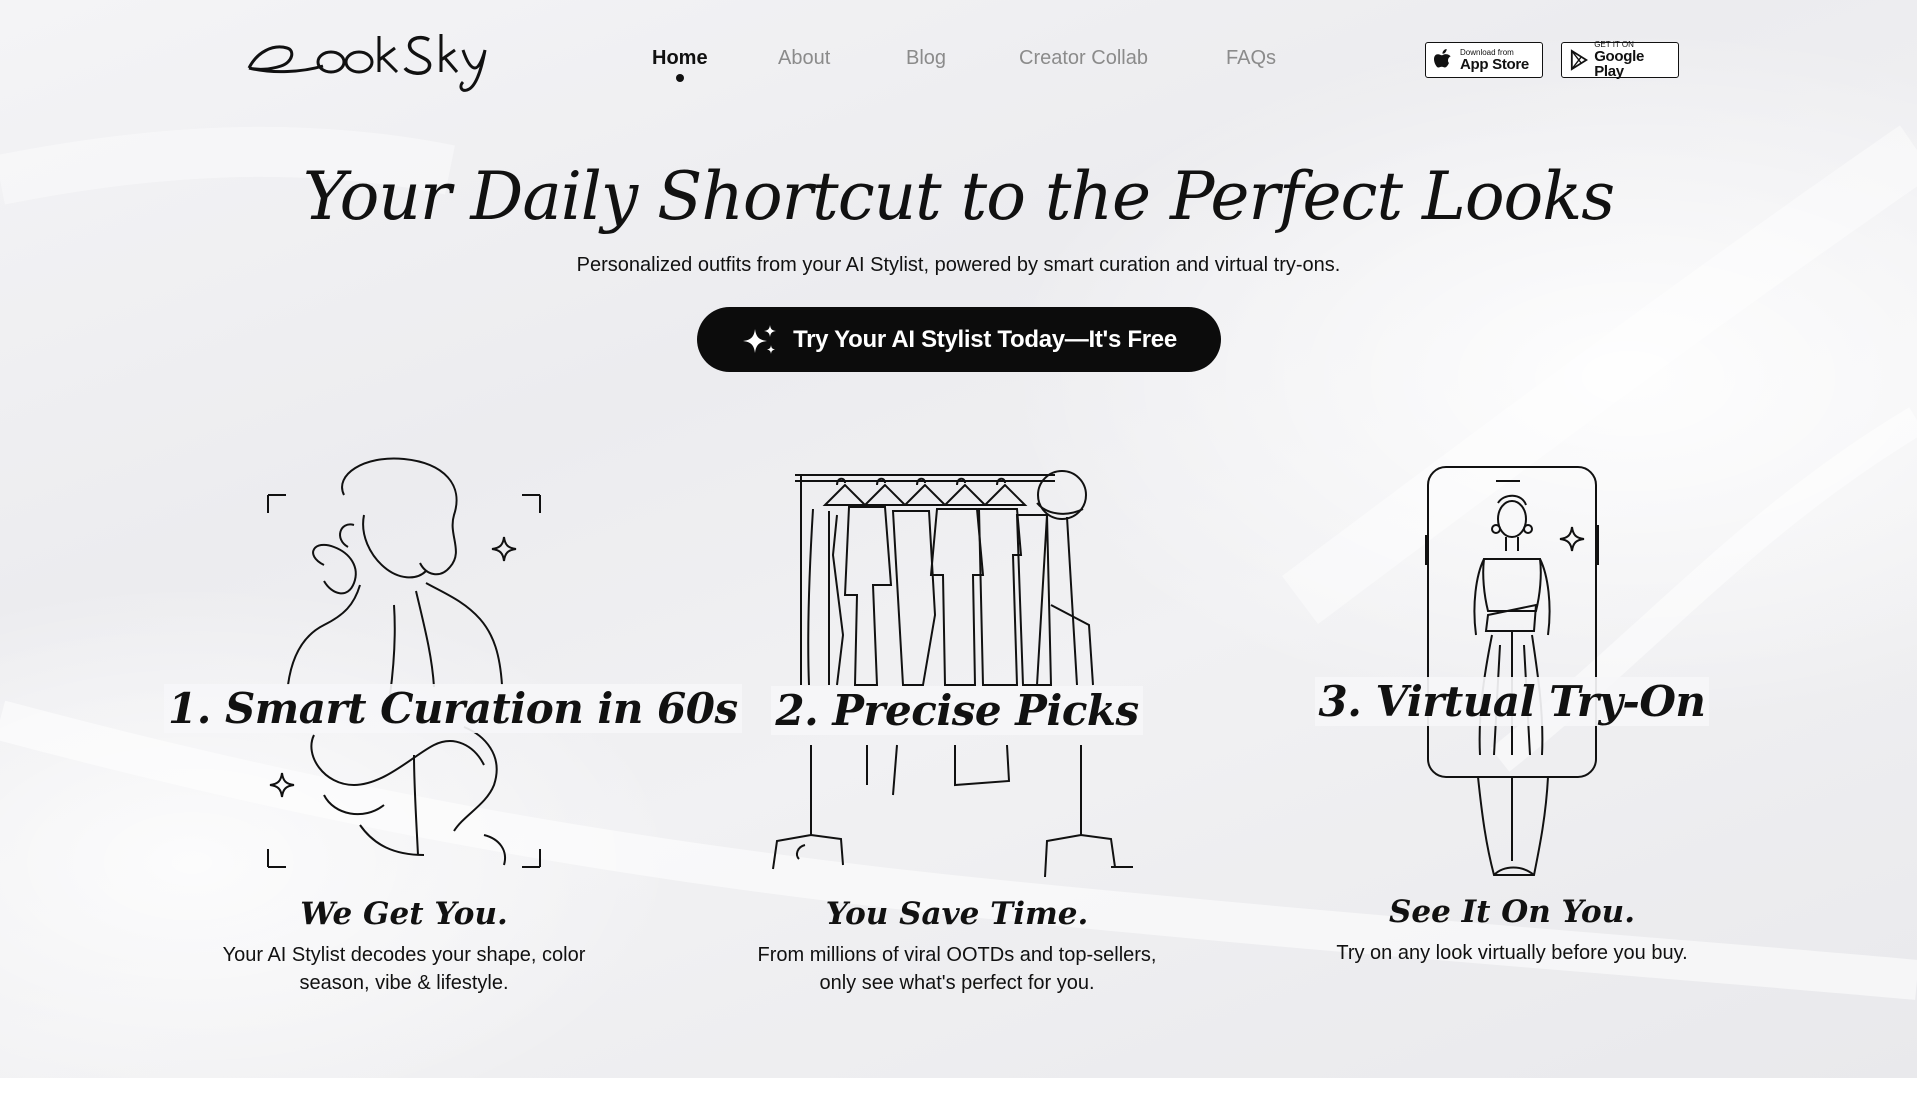  Describe the element at coordinates (404, 662) in the screenshot. I see `woman-line-art` at that location.